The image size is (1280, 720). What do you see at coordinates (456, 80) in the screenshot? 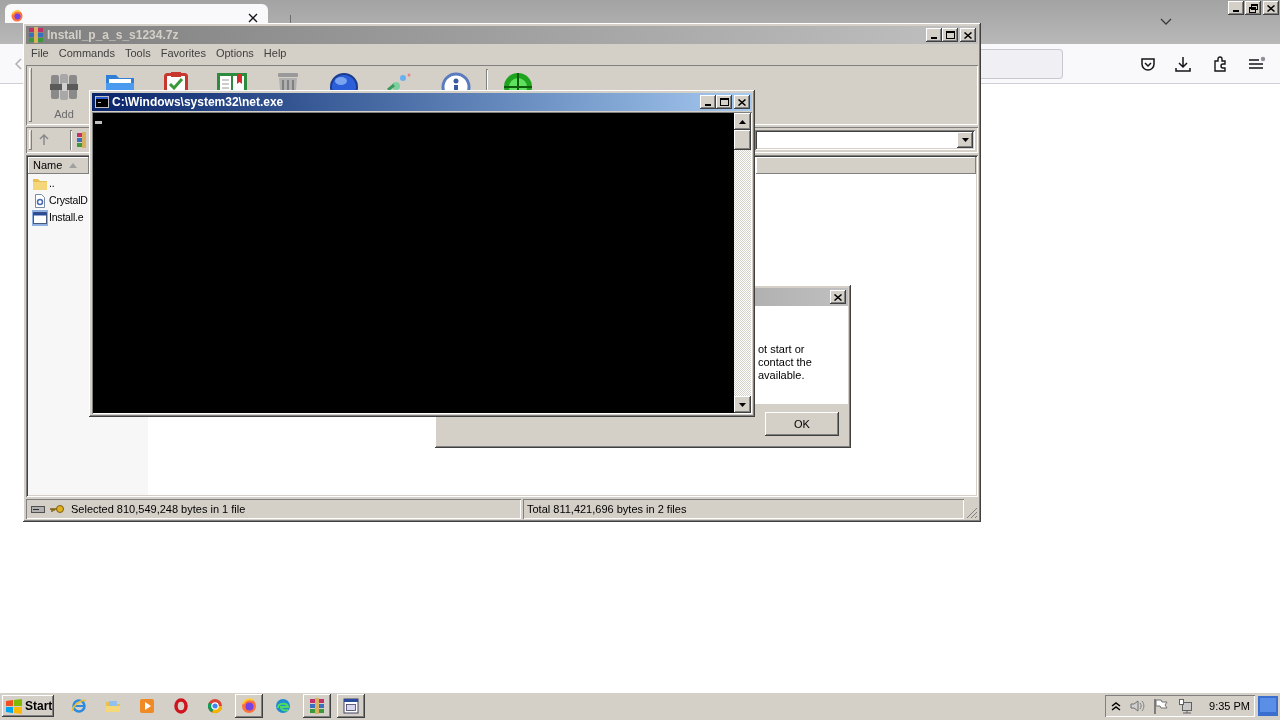
I see `info-icon` at bounding box center [456, 80].